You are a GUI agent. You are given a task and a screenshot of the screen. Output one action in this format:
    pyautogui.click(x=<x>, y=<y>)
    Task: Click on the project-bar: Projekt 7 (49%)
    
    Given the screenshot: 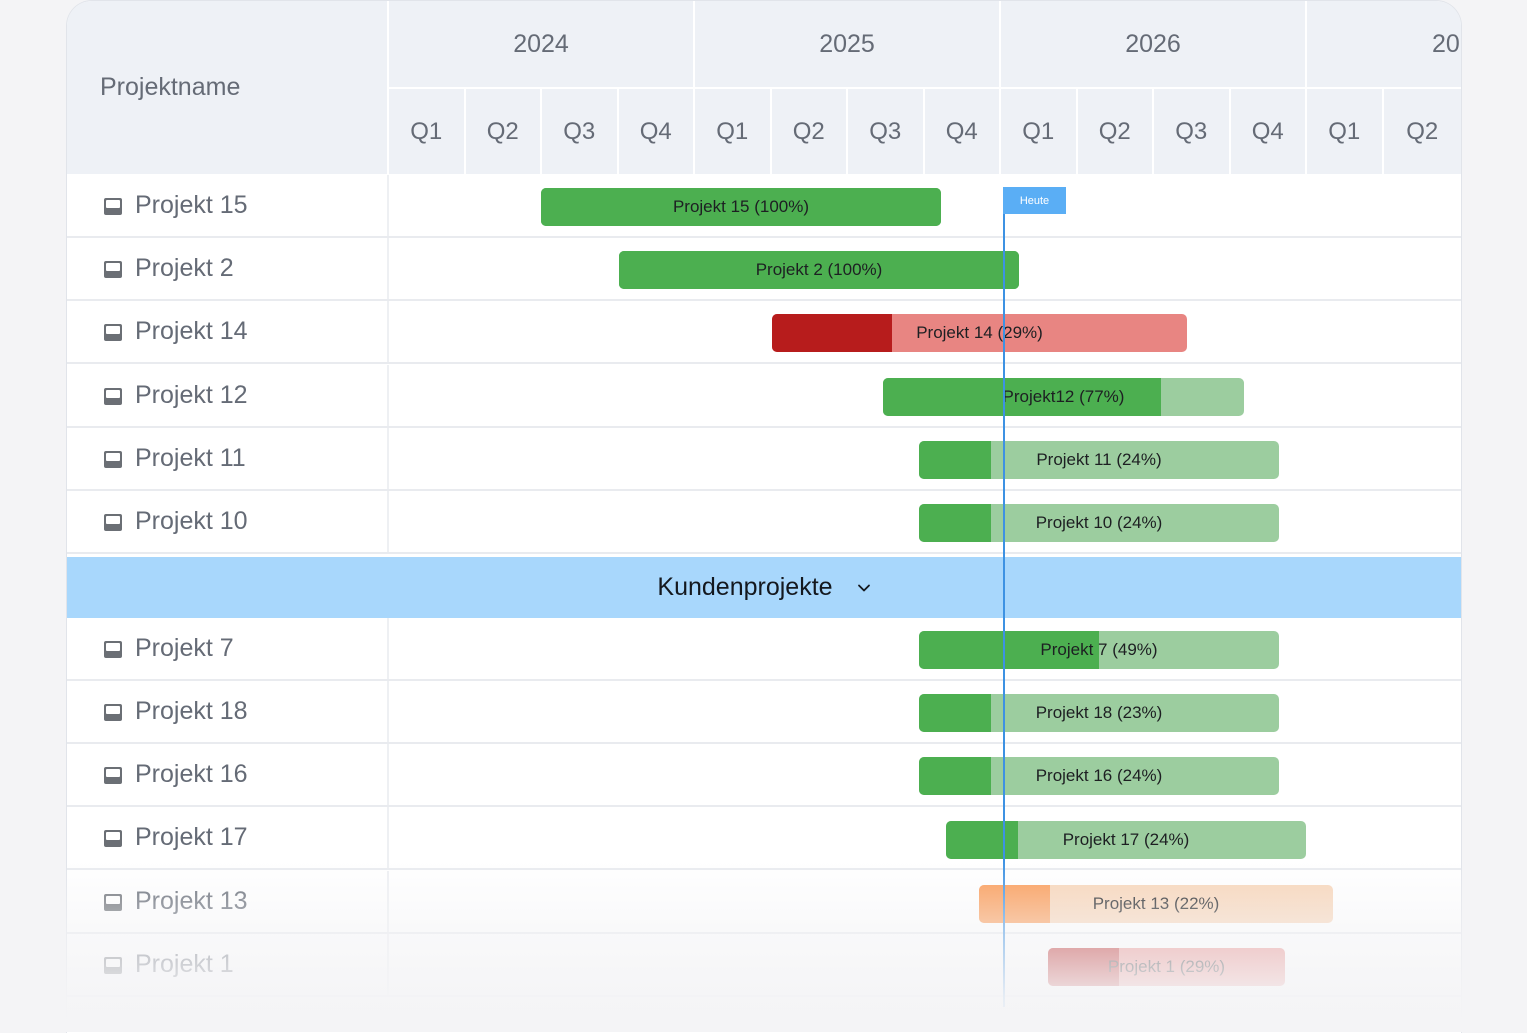 What is the action you would take?
    pyautogui.click(x=1099, y=650)
    